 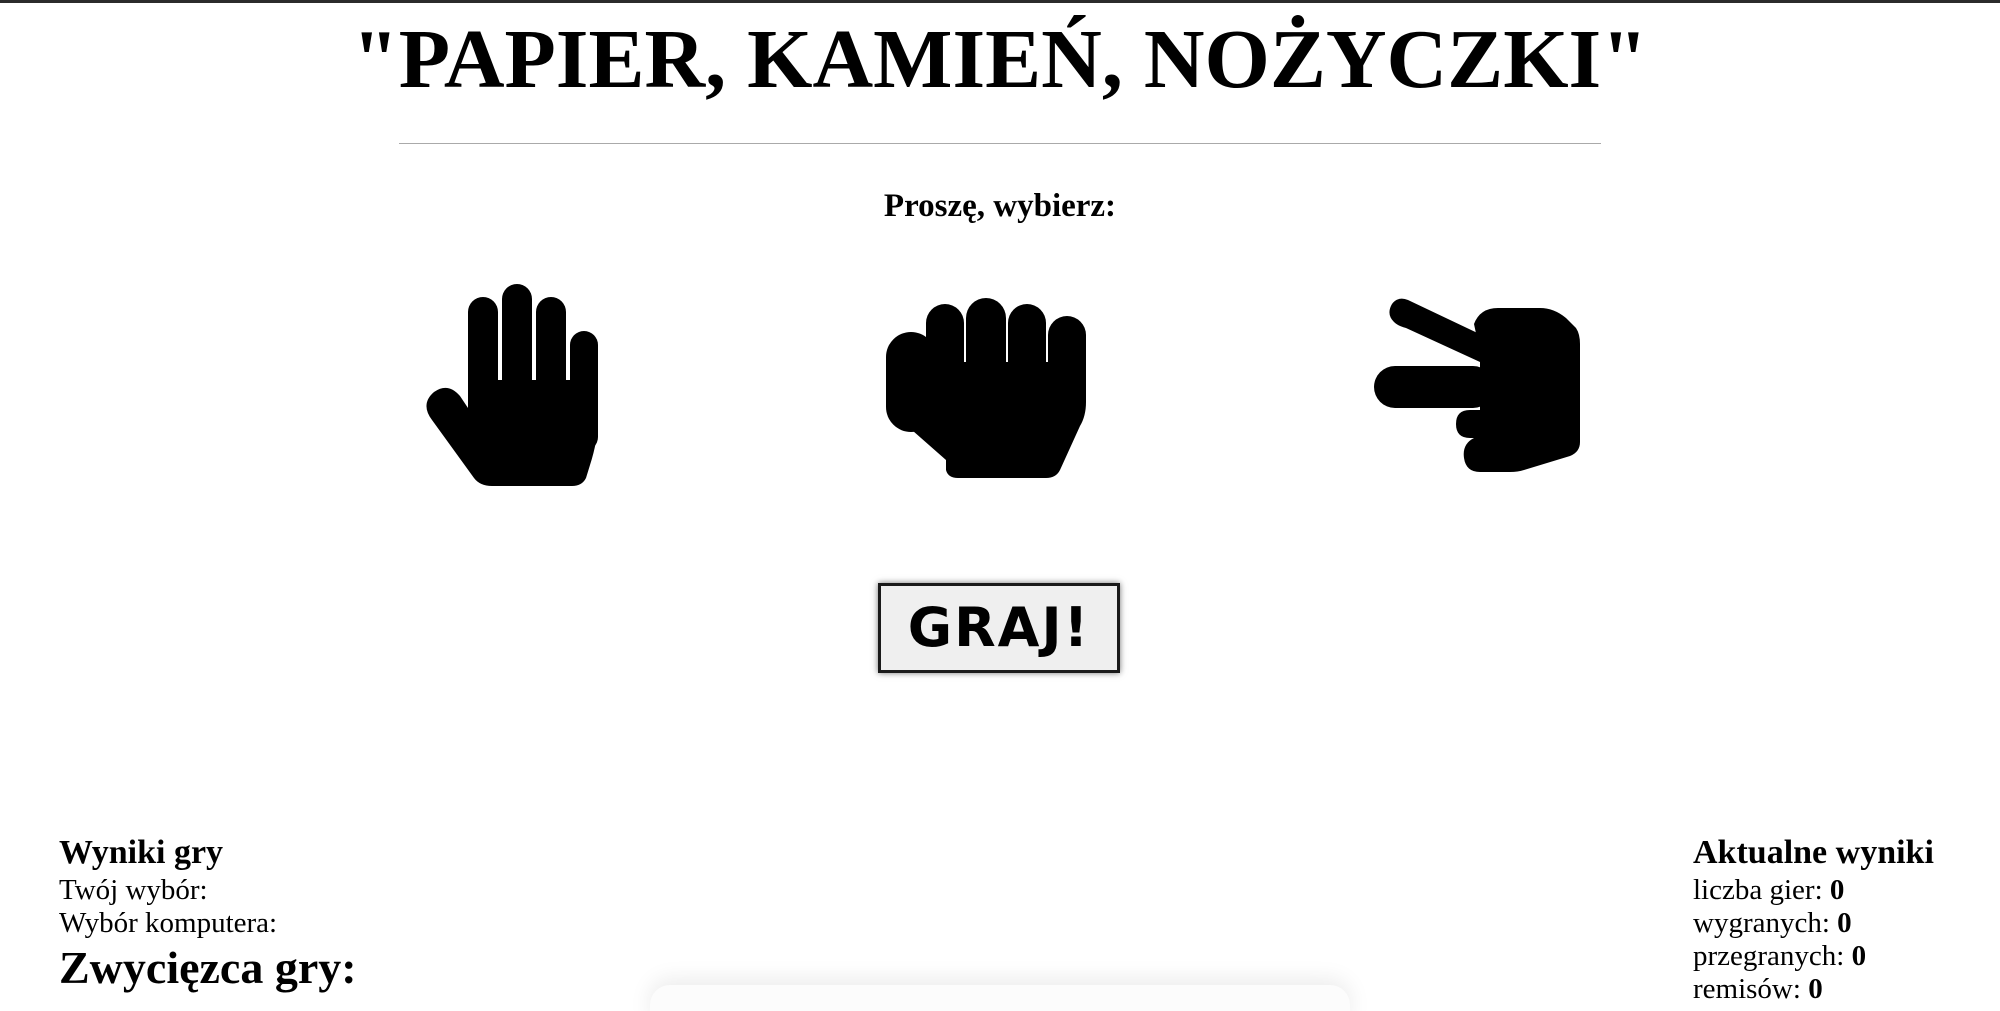 What do you see at coordinates (987, 386) in the screenshot?
I see `hand-rock-icon` at bounding box center [987, 386].